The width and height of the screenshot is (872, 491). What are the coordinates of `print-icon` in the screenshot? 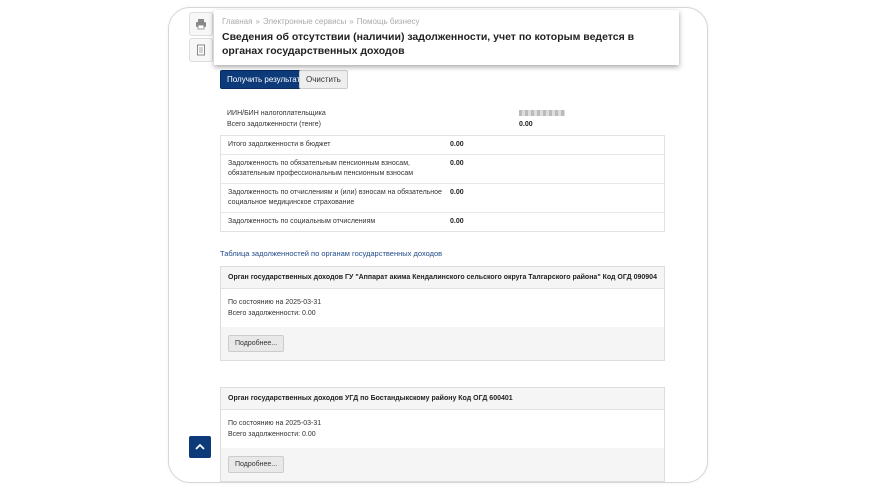 It's located at (201, 24).